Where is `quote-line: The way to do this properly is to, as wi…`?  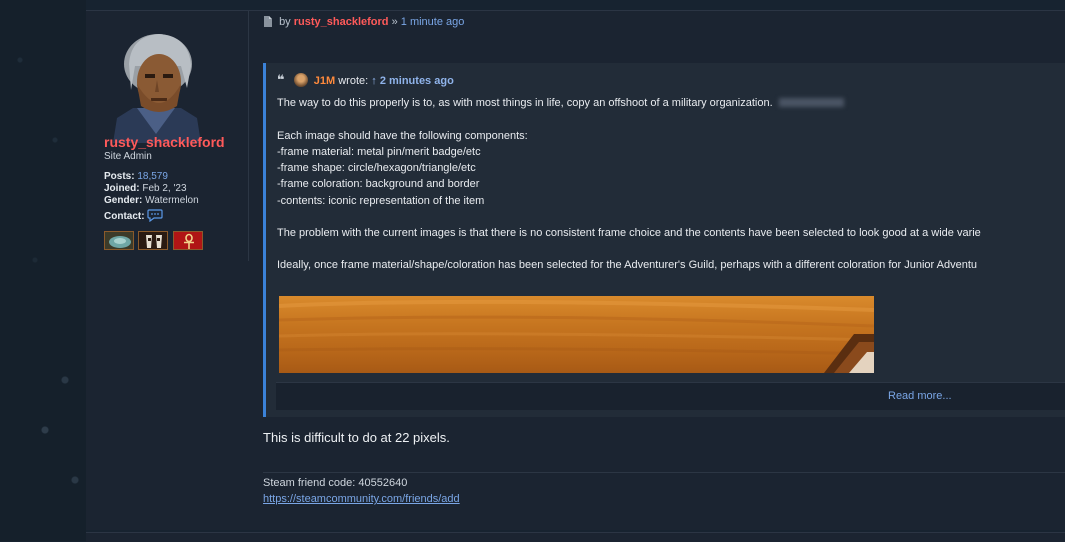 quote-line: The way to do this properly is to, as wi… is located at coordinates (560, 103).